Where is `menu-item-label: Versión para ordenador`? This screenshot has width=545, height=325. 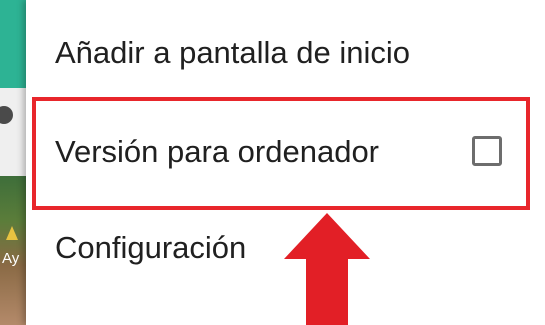
menu-item-label: Versión para ordenador is located at coordinates (217, 151).